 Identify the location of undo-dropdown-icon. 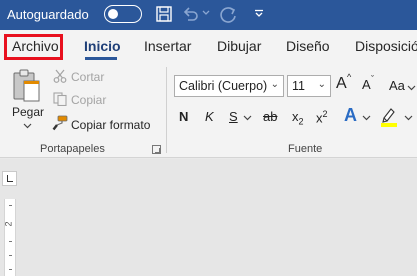
(206, 13).